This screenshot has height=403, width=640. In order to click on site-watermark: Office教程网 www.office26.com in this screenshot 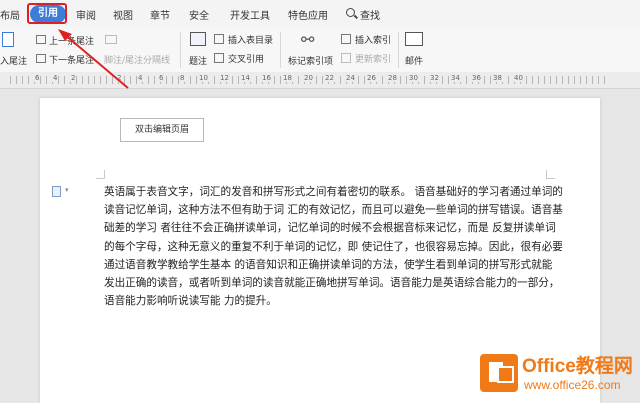, I will do `click(559, 375)`.